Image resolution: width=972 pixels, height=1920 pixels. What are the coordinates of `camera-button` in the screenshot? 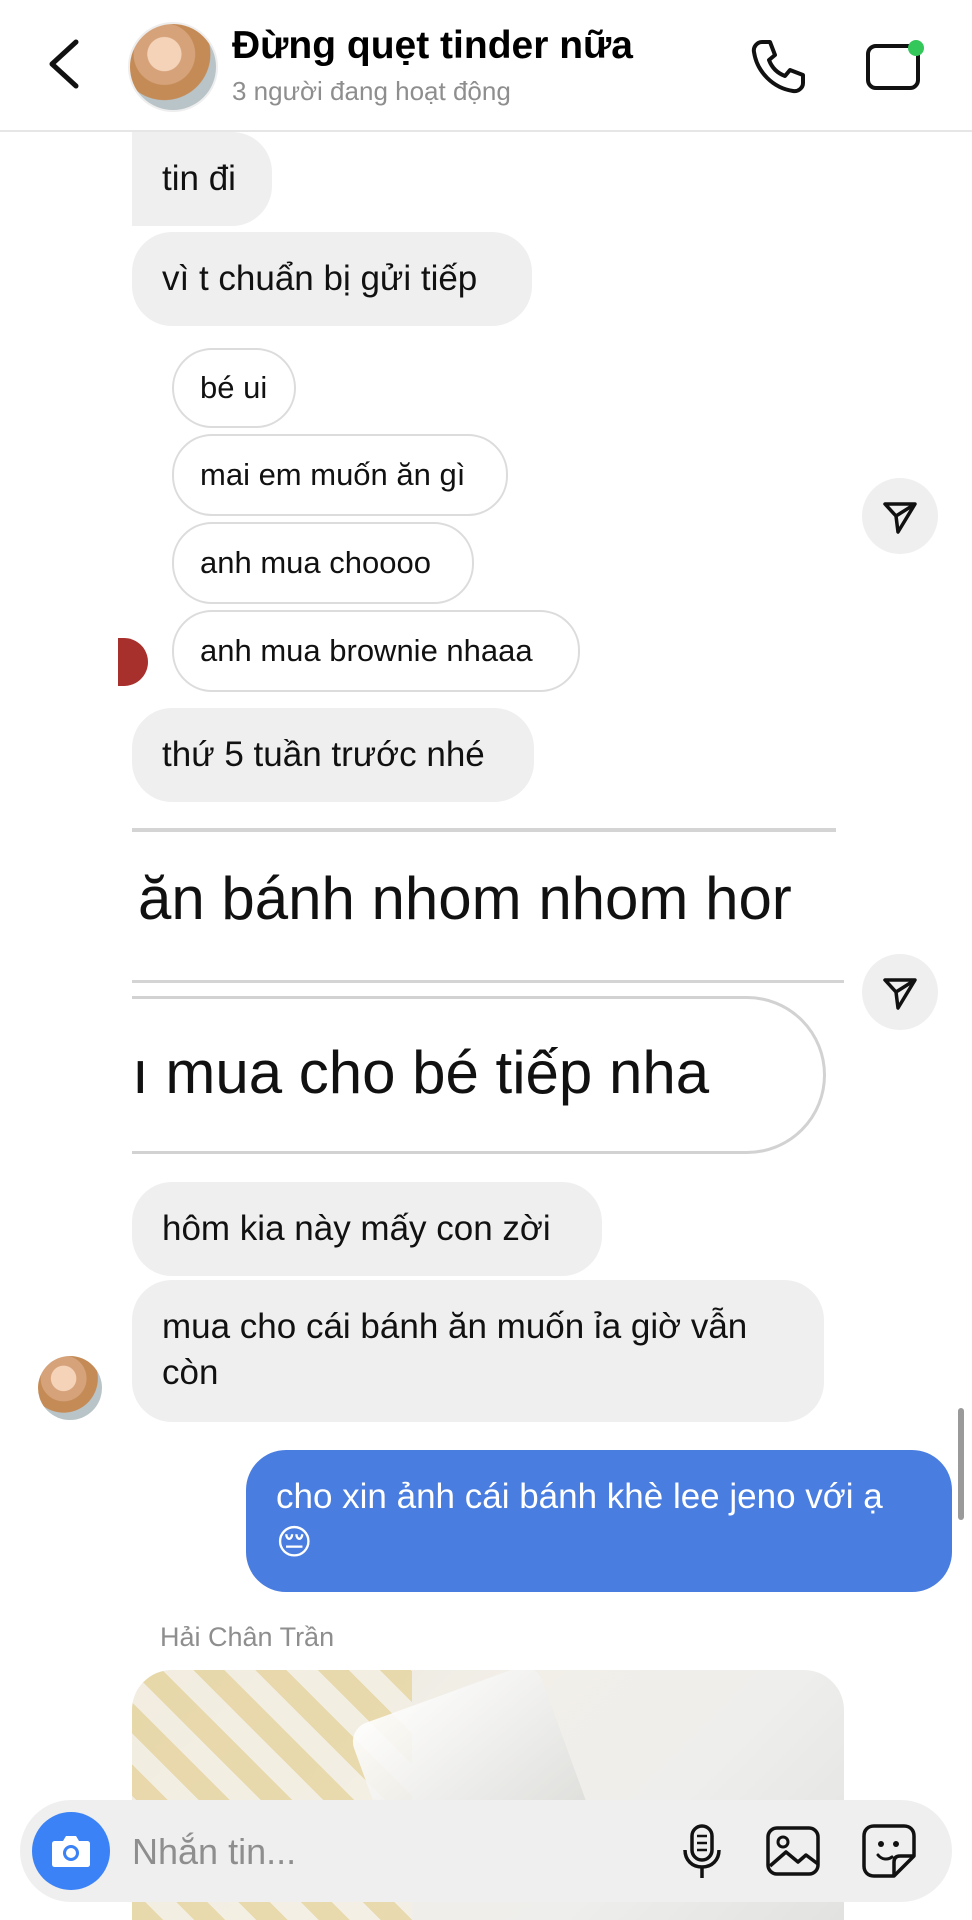 It's located at (71, 1851).